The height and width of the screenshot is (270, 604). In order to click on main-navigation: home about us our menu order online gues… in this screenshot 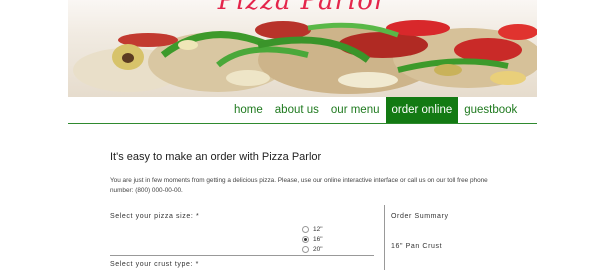, I will do `click(302, 110)`.